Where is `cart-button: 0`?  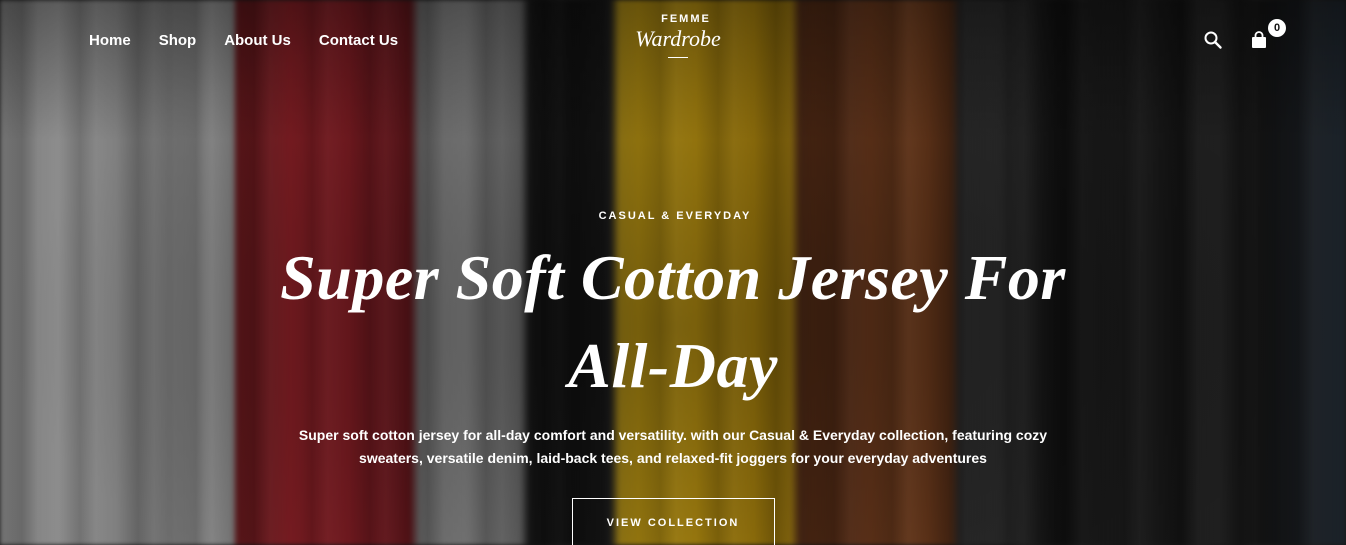
cart-button: 0 is located at coordinates (1266, 35).